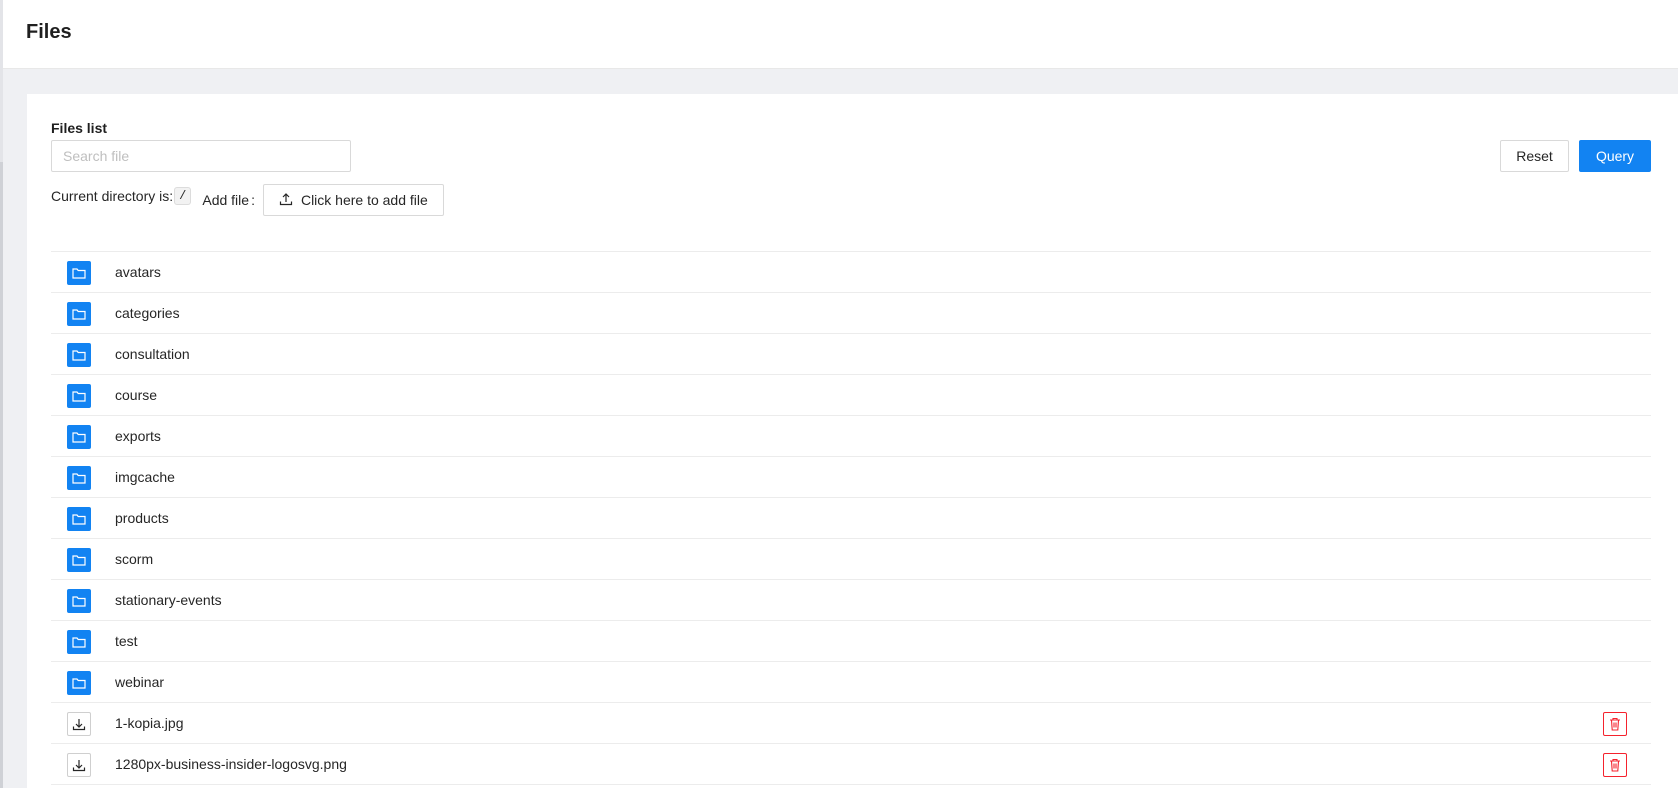  I want to click on list-item: avatars, so click(851, 272).